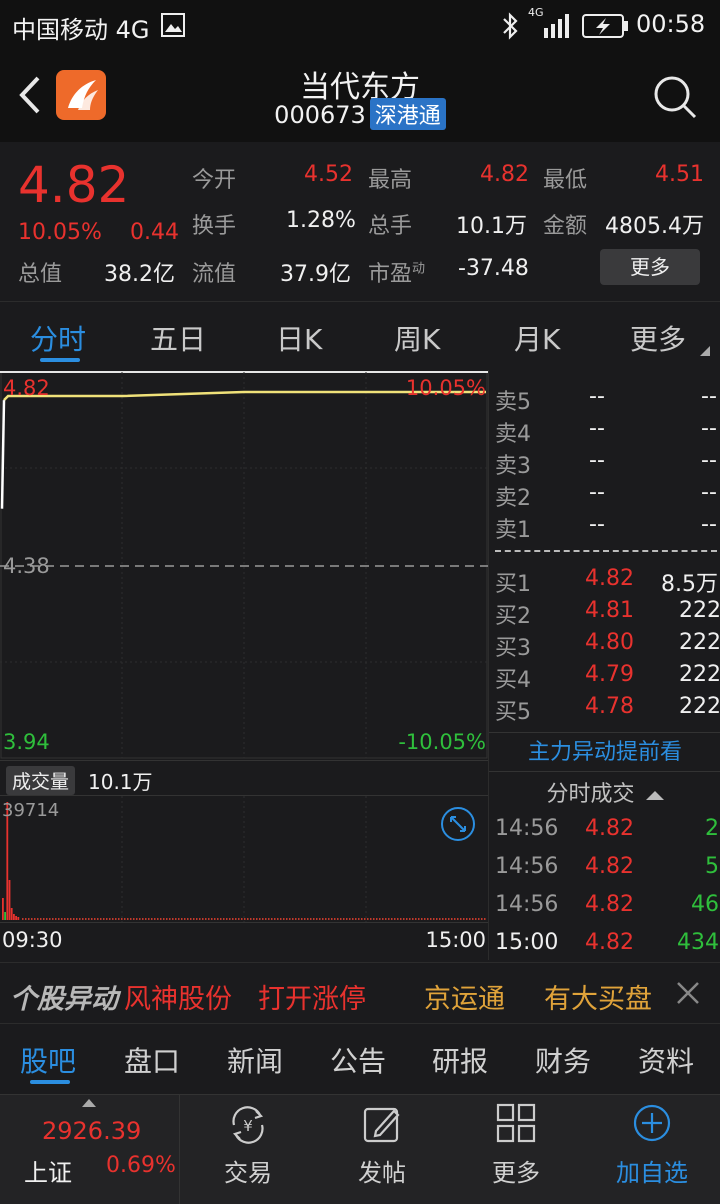 This screenshot has height=1204, width=720. What do you see at coordinates (650, 267) in the screenshot?
I see `more-button: 更多` at bounding box center [650, 267].